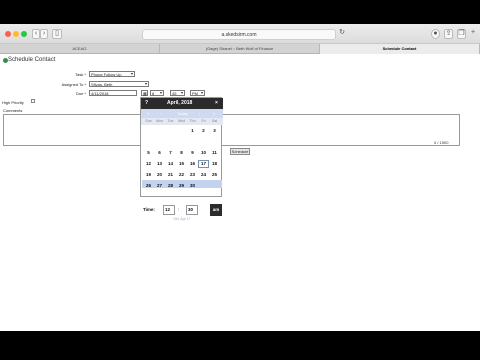 This screenshot has height=360, width=480. I want to click on calendar-day: 20, so click(159, 175).